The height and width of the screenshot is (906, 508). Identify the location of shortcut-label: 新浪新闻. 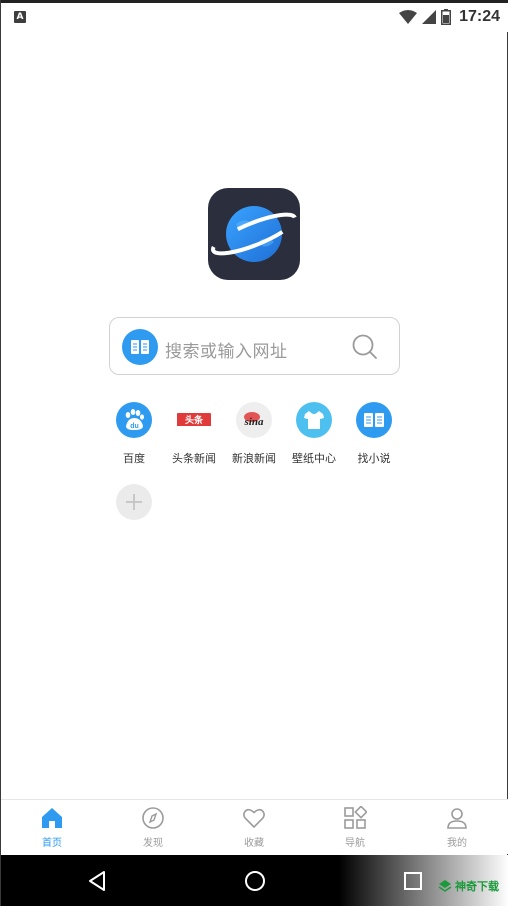
(254, 458).